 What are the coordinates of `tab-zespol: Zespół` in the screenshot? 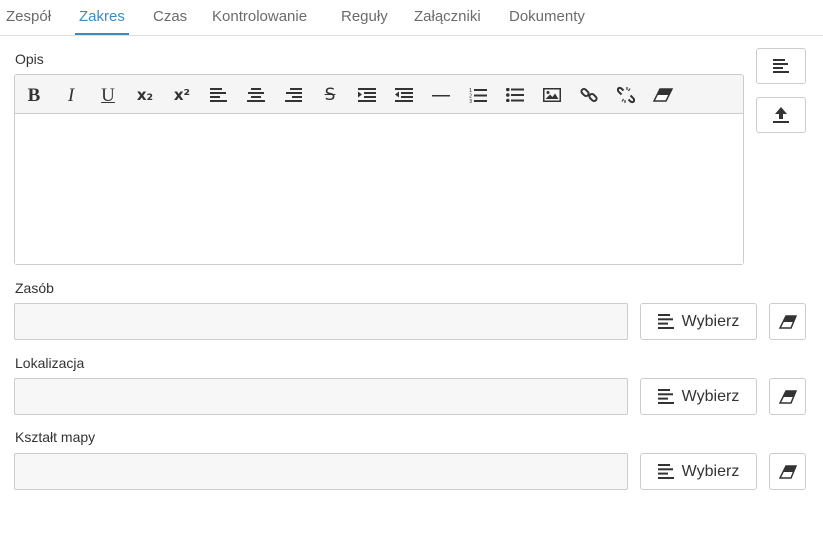 It's located at (28, 17).